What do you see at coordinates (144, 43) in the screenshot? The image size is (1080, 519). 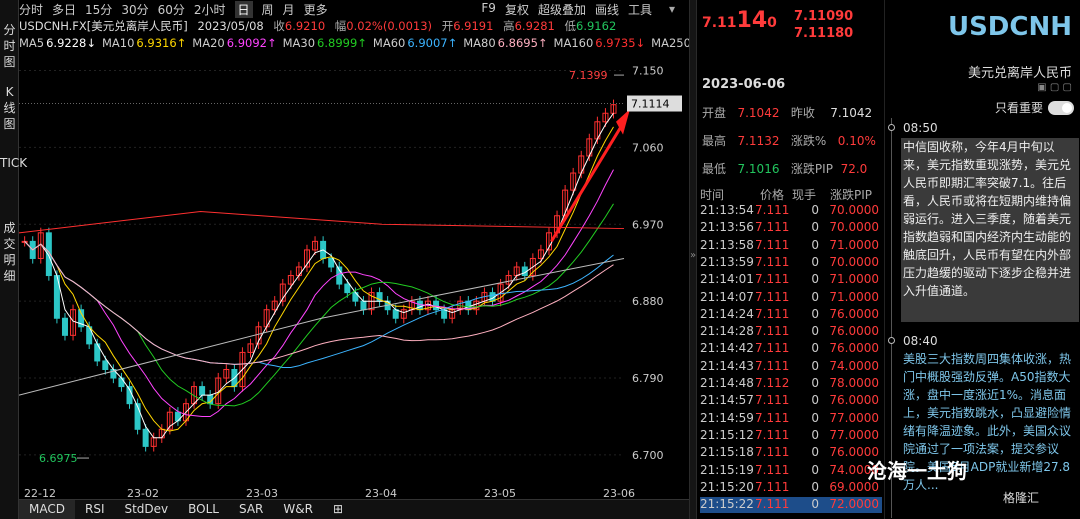 I see `ma-indicator: MA10 6.9316↑` at bounding box center [144, 43].